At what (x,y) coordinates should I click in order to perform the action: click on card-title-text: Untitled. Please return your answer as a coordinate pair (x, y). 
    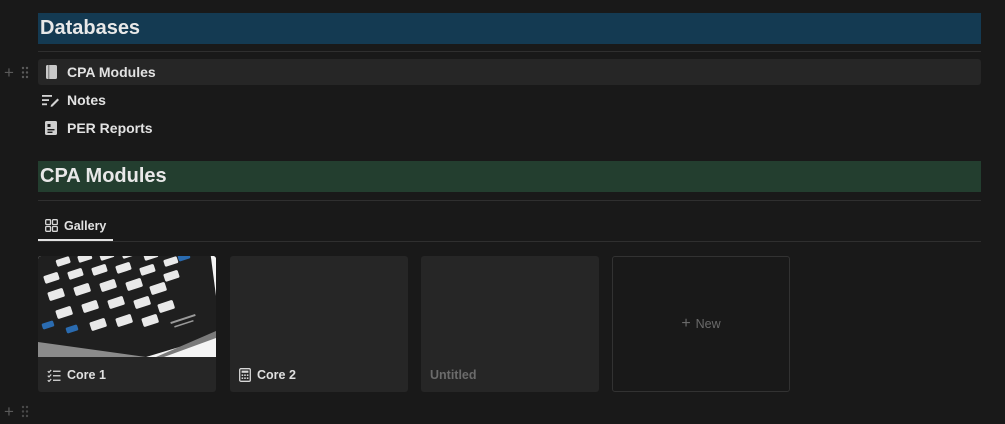
    Looking at the image, I should click on (453, 375).